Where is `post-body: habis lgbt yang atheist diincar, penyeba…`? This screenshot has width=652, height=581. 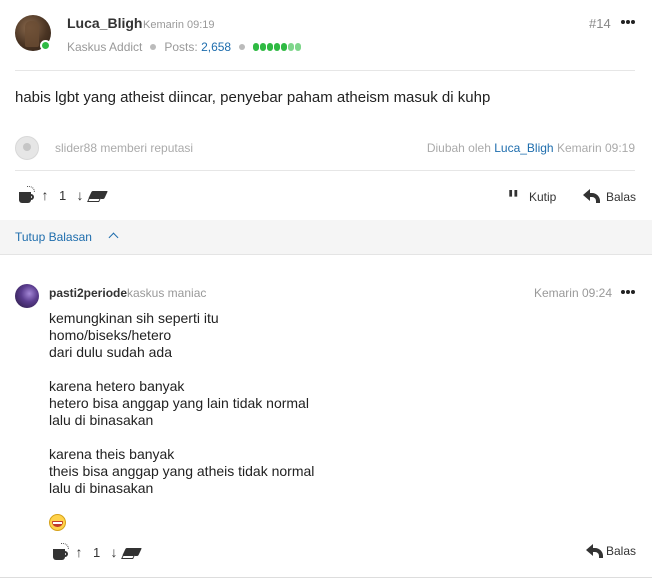 post-body: habis lgbt yang atheist diincar, penyeba… is located at coordinates (253, 97).